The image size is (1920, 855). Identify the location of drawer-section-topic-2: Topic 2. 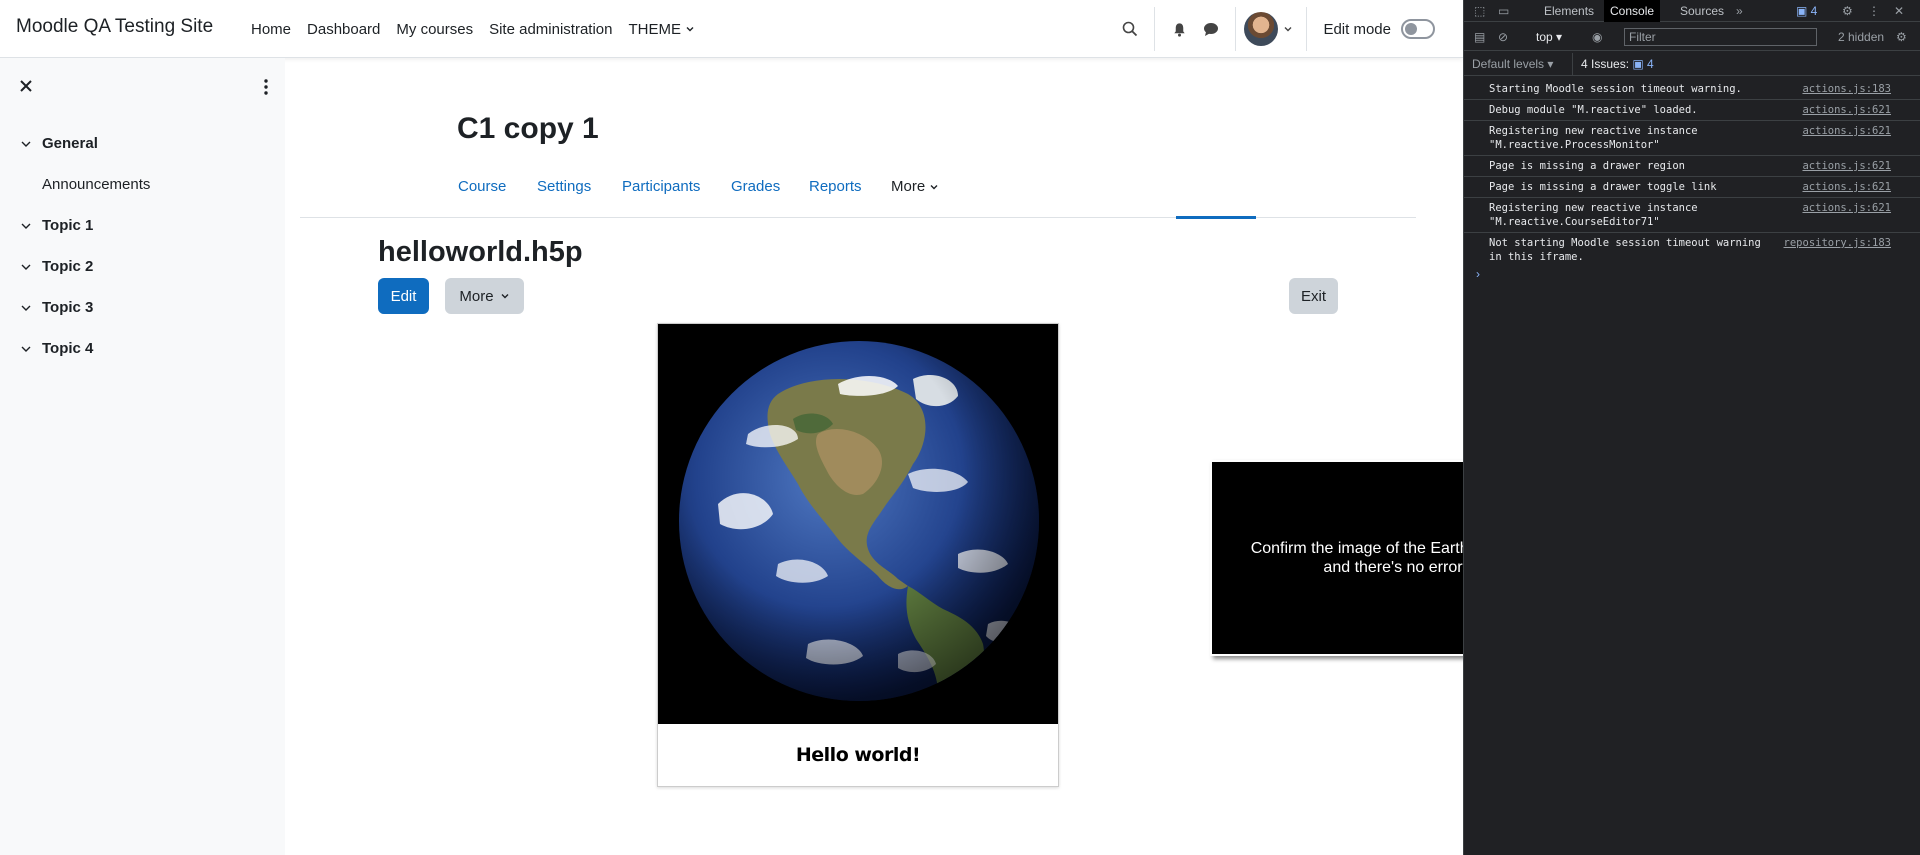
(56, 266).